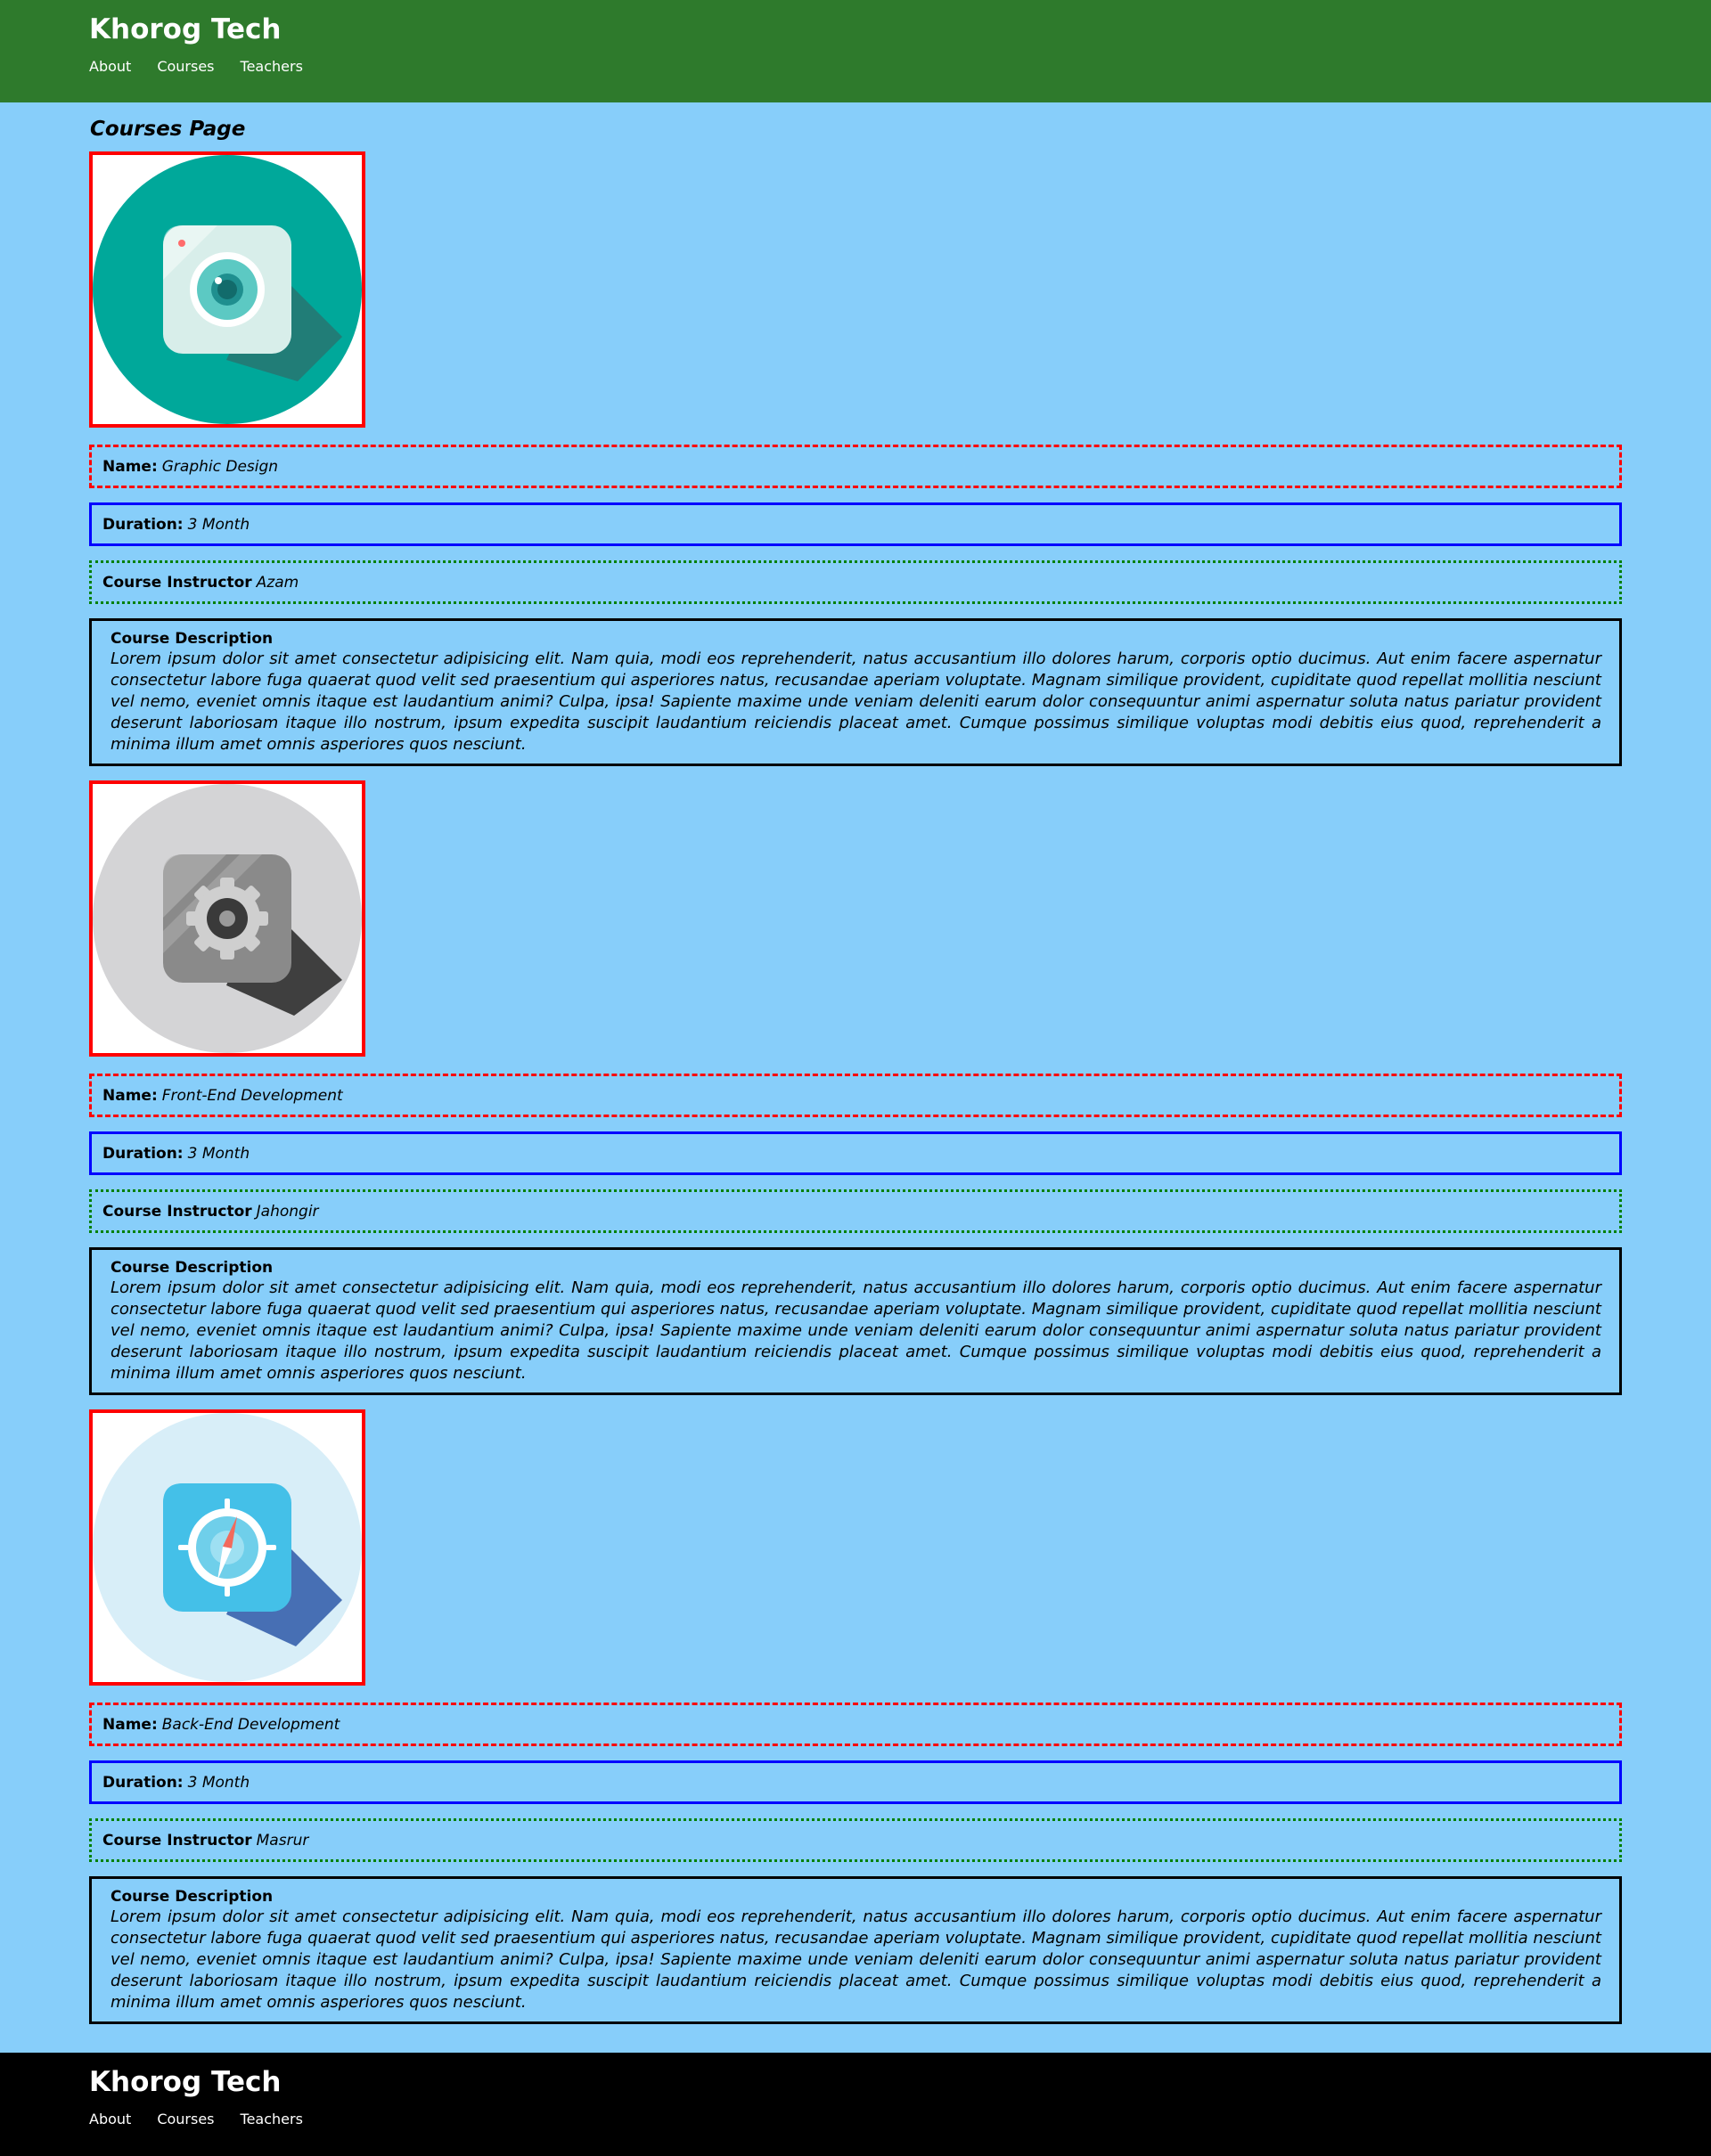 The image size is (1711, 2156). I want to click on course-name-field: Name: Back-End Development, so click(855, 1724).